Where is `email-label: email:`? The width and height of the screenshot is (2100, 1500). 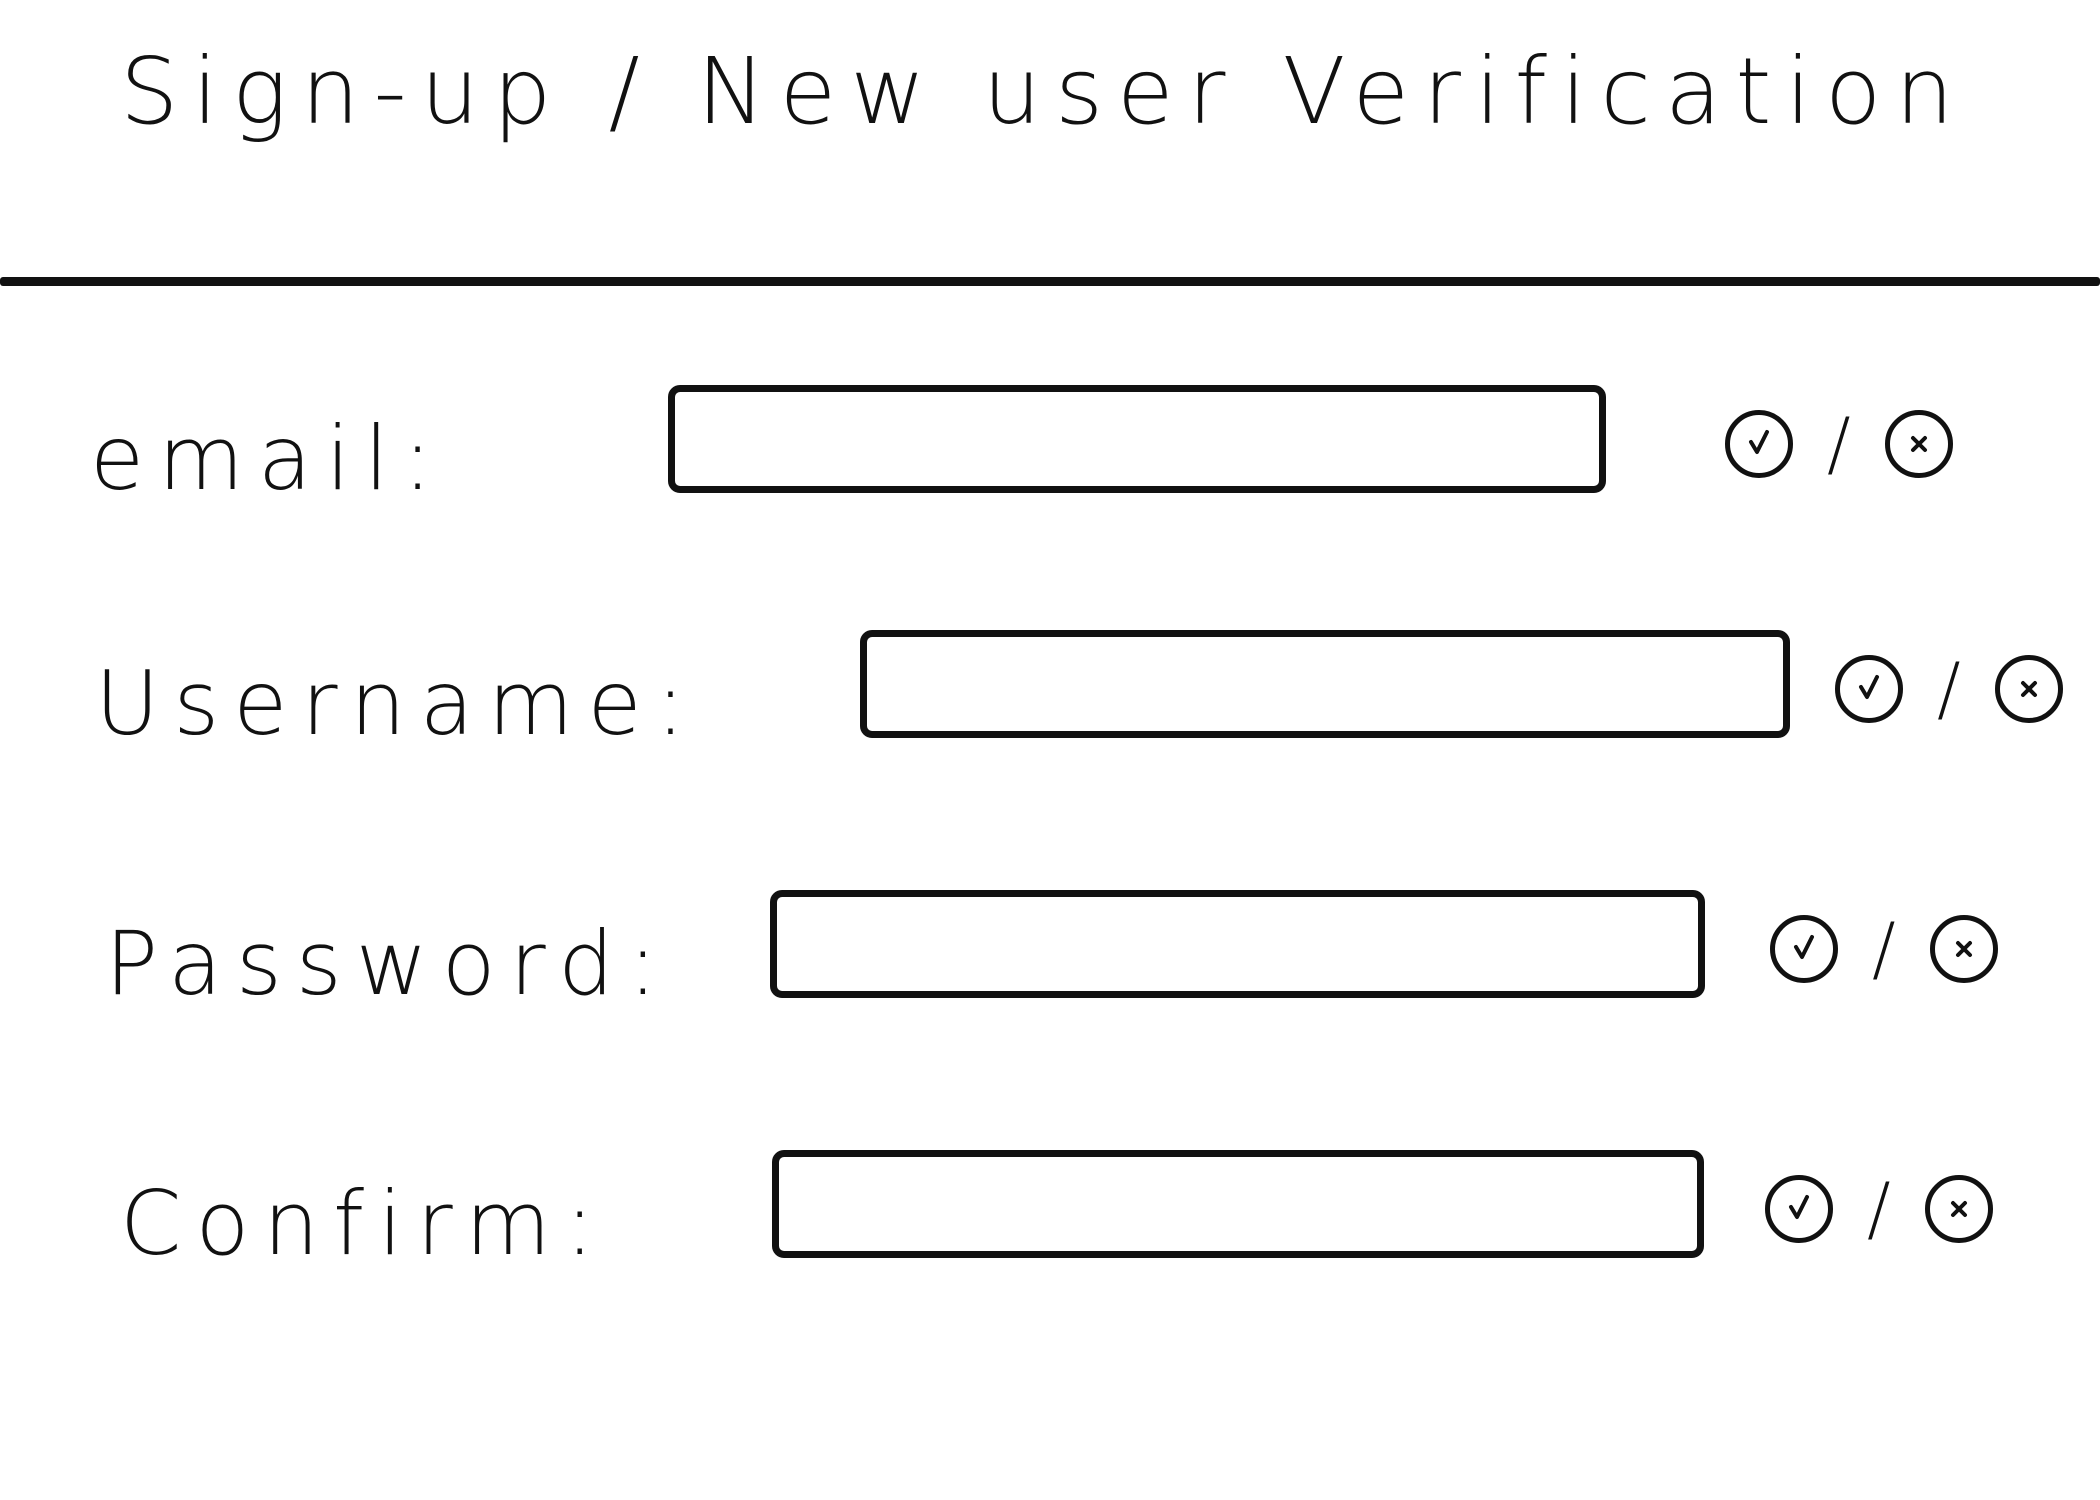
email-label: email: is located at coordinates (268, 458).